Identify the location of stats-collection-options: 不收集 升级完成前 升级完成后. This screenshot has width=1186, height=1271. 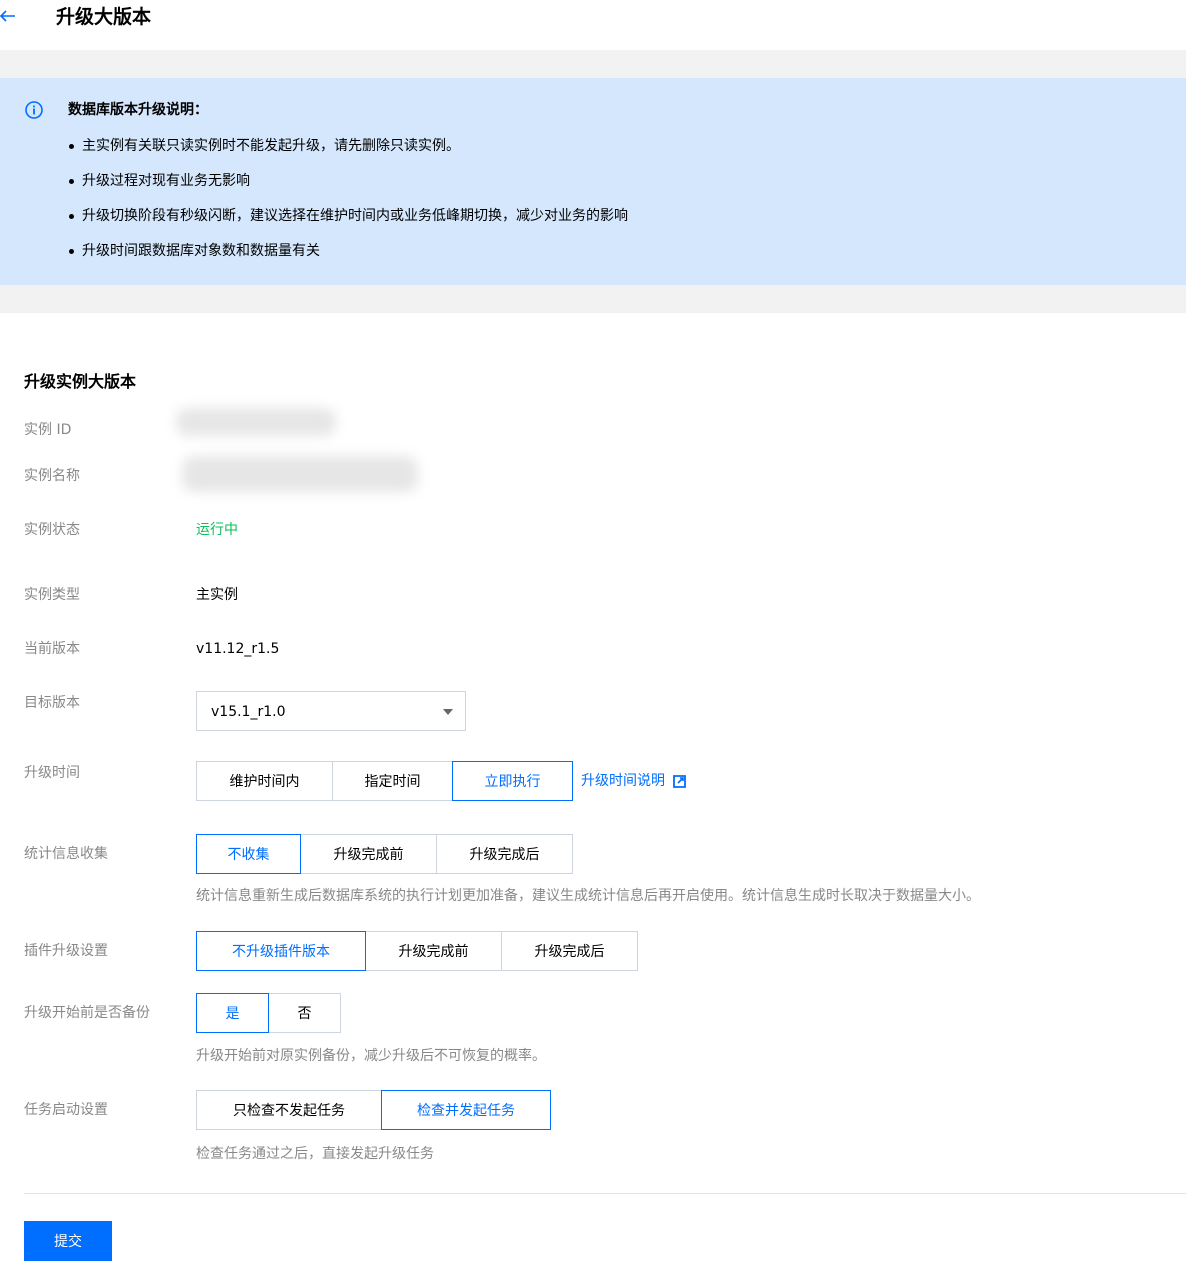
(384, 854).